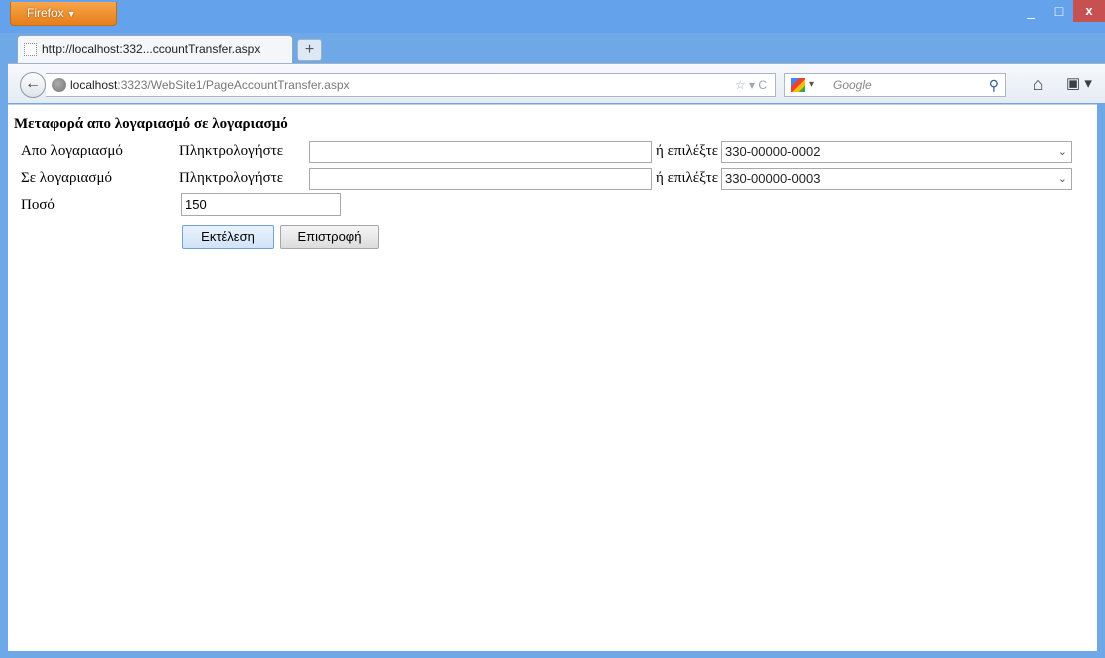 This screenshot has height=658, width=1105. What do you see at coordinates (71, 14) in the screenshot?
I see `chevron-down-icon: ▼` at bounding box center [71, 14].